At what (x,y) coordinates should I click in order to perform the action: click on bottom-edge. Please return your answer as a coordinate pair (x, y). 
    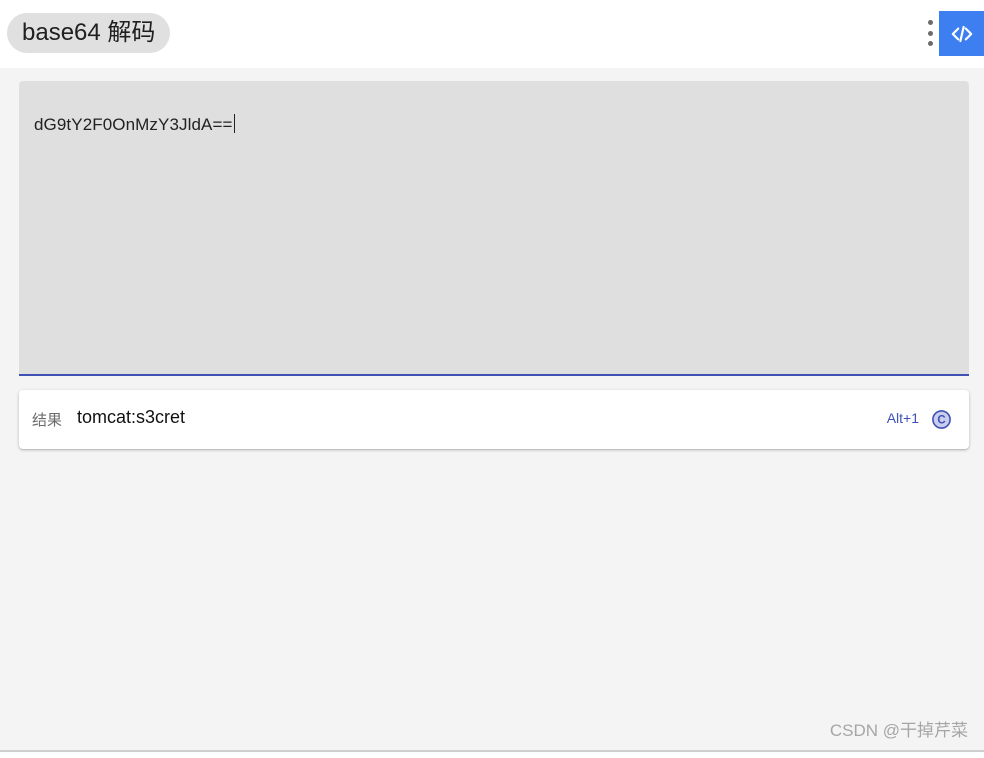
    Looking at the image, I should click on (492, 754).